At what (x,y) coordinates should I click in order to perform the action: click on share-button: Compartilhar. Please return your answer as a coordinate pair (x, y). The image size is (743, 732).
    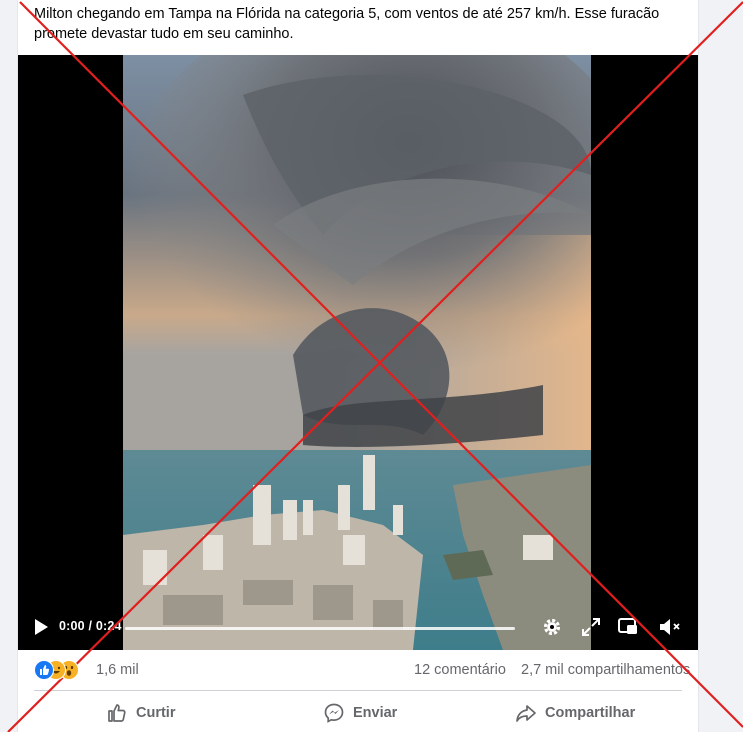
    Looking at the image, I should click on (575, 713).